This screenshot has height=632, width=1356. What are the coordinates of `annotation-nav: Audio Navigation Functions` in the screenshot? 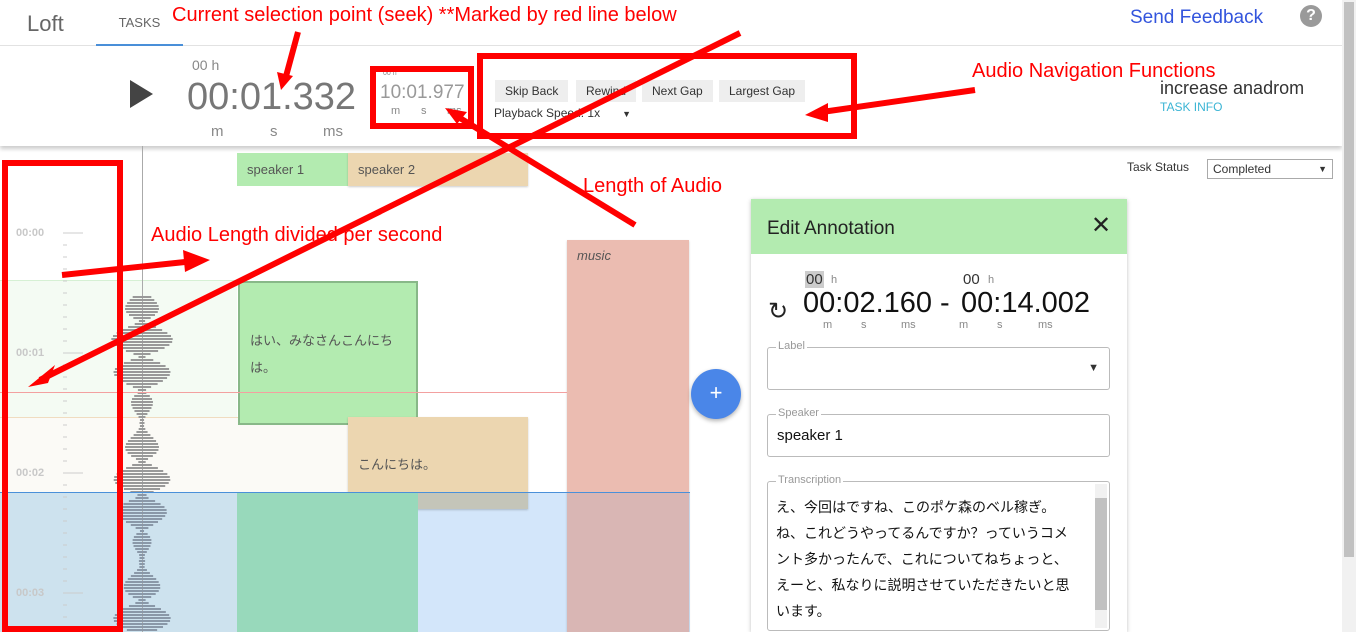 It's located at (1094, 71).